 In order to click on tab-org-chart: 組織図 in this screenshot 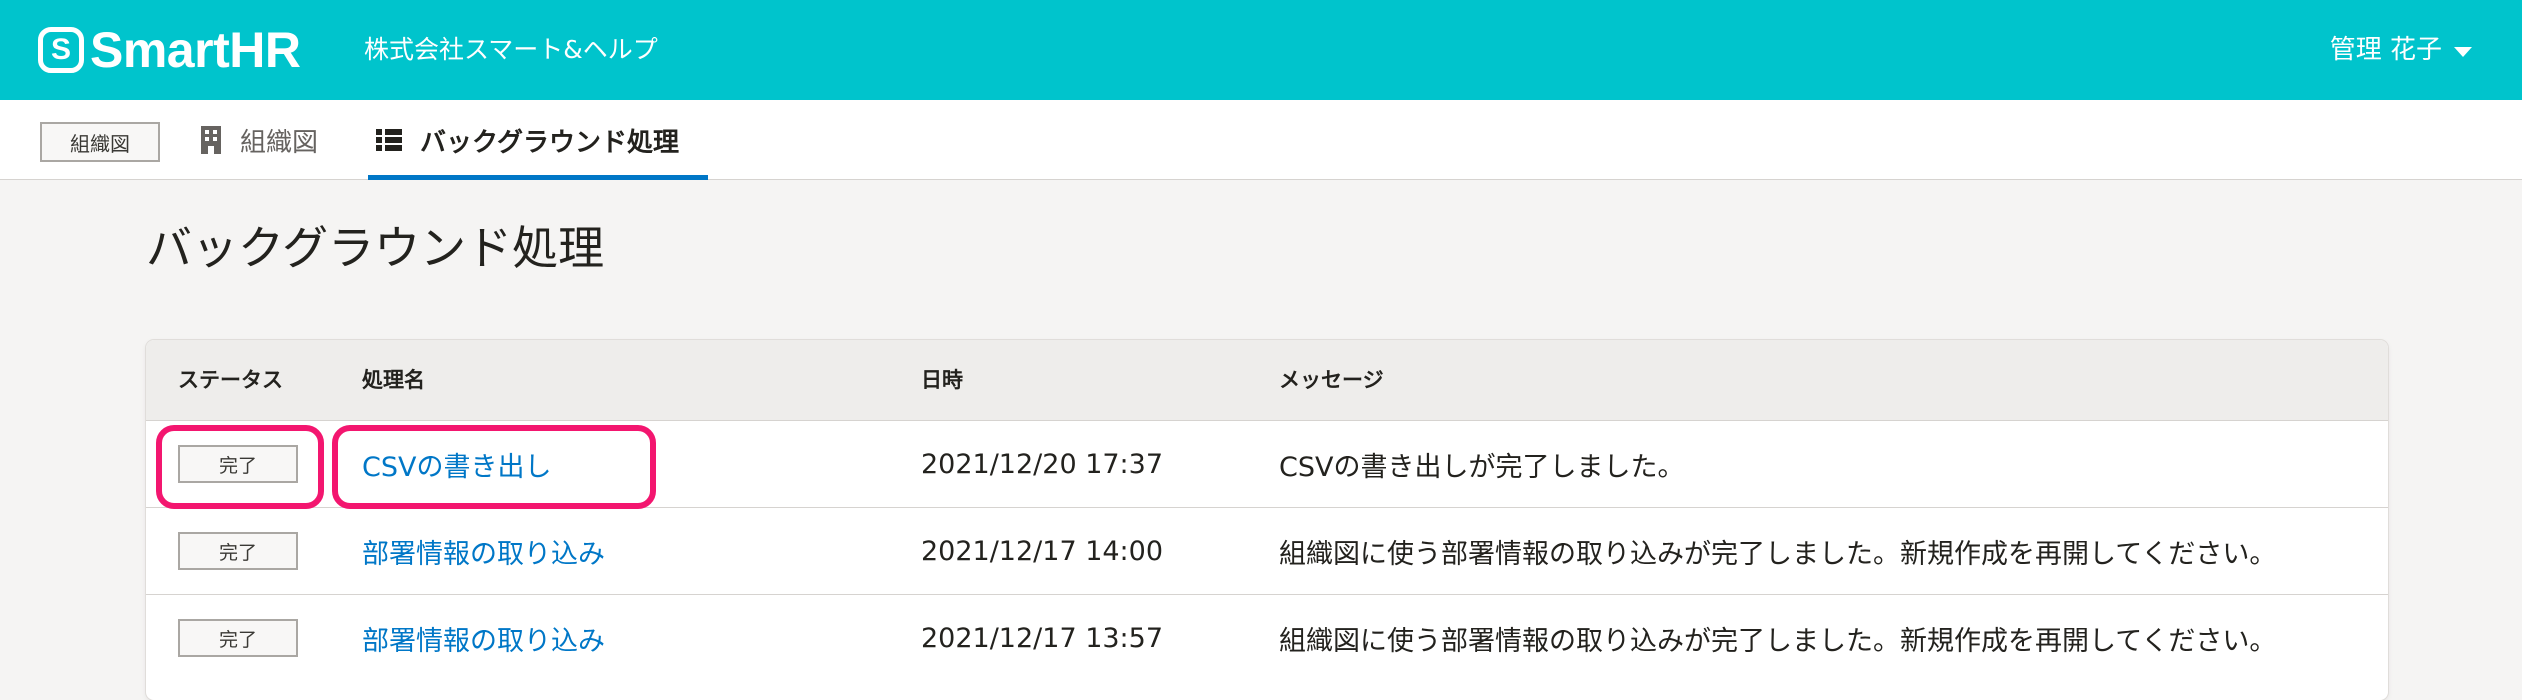, I will do `click(259, 140)`.